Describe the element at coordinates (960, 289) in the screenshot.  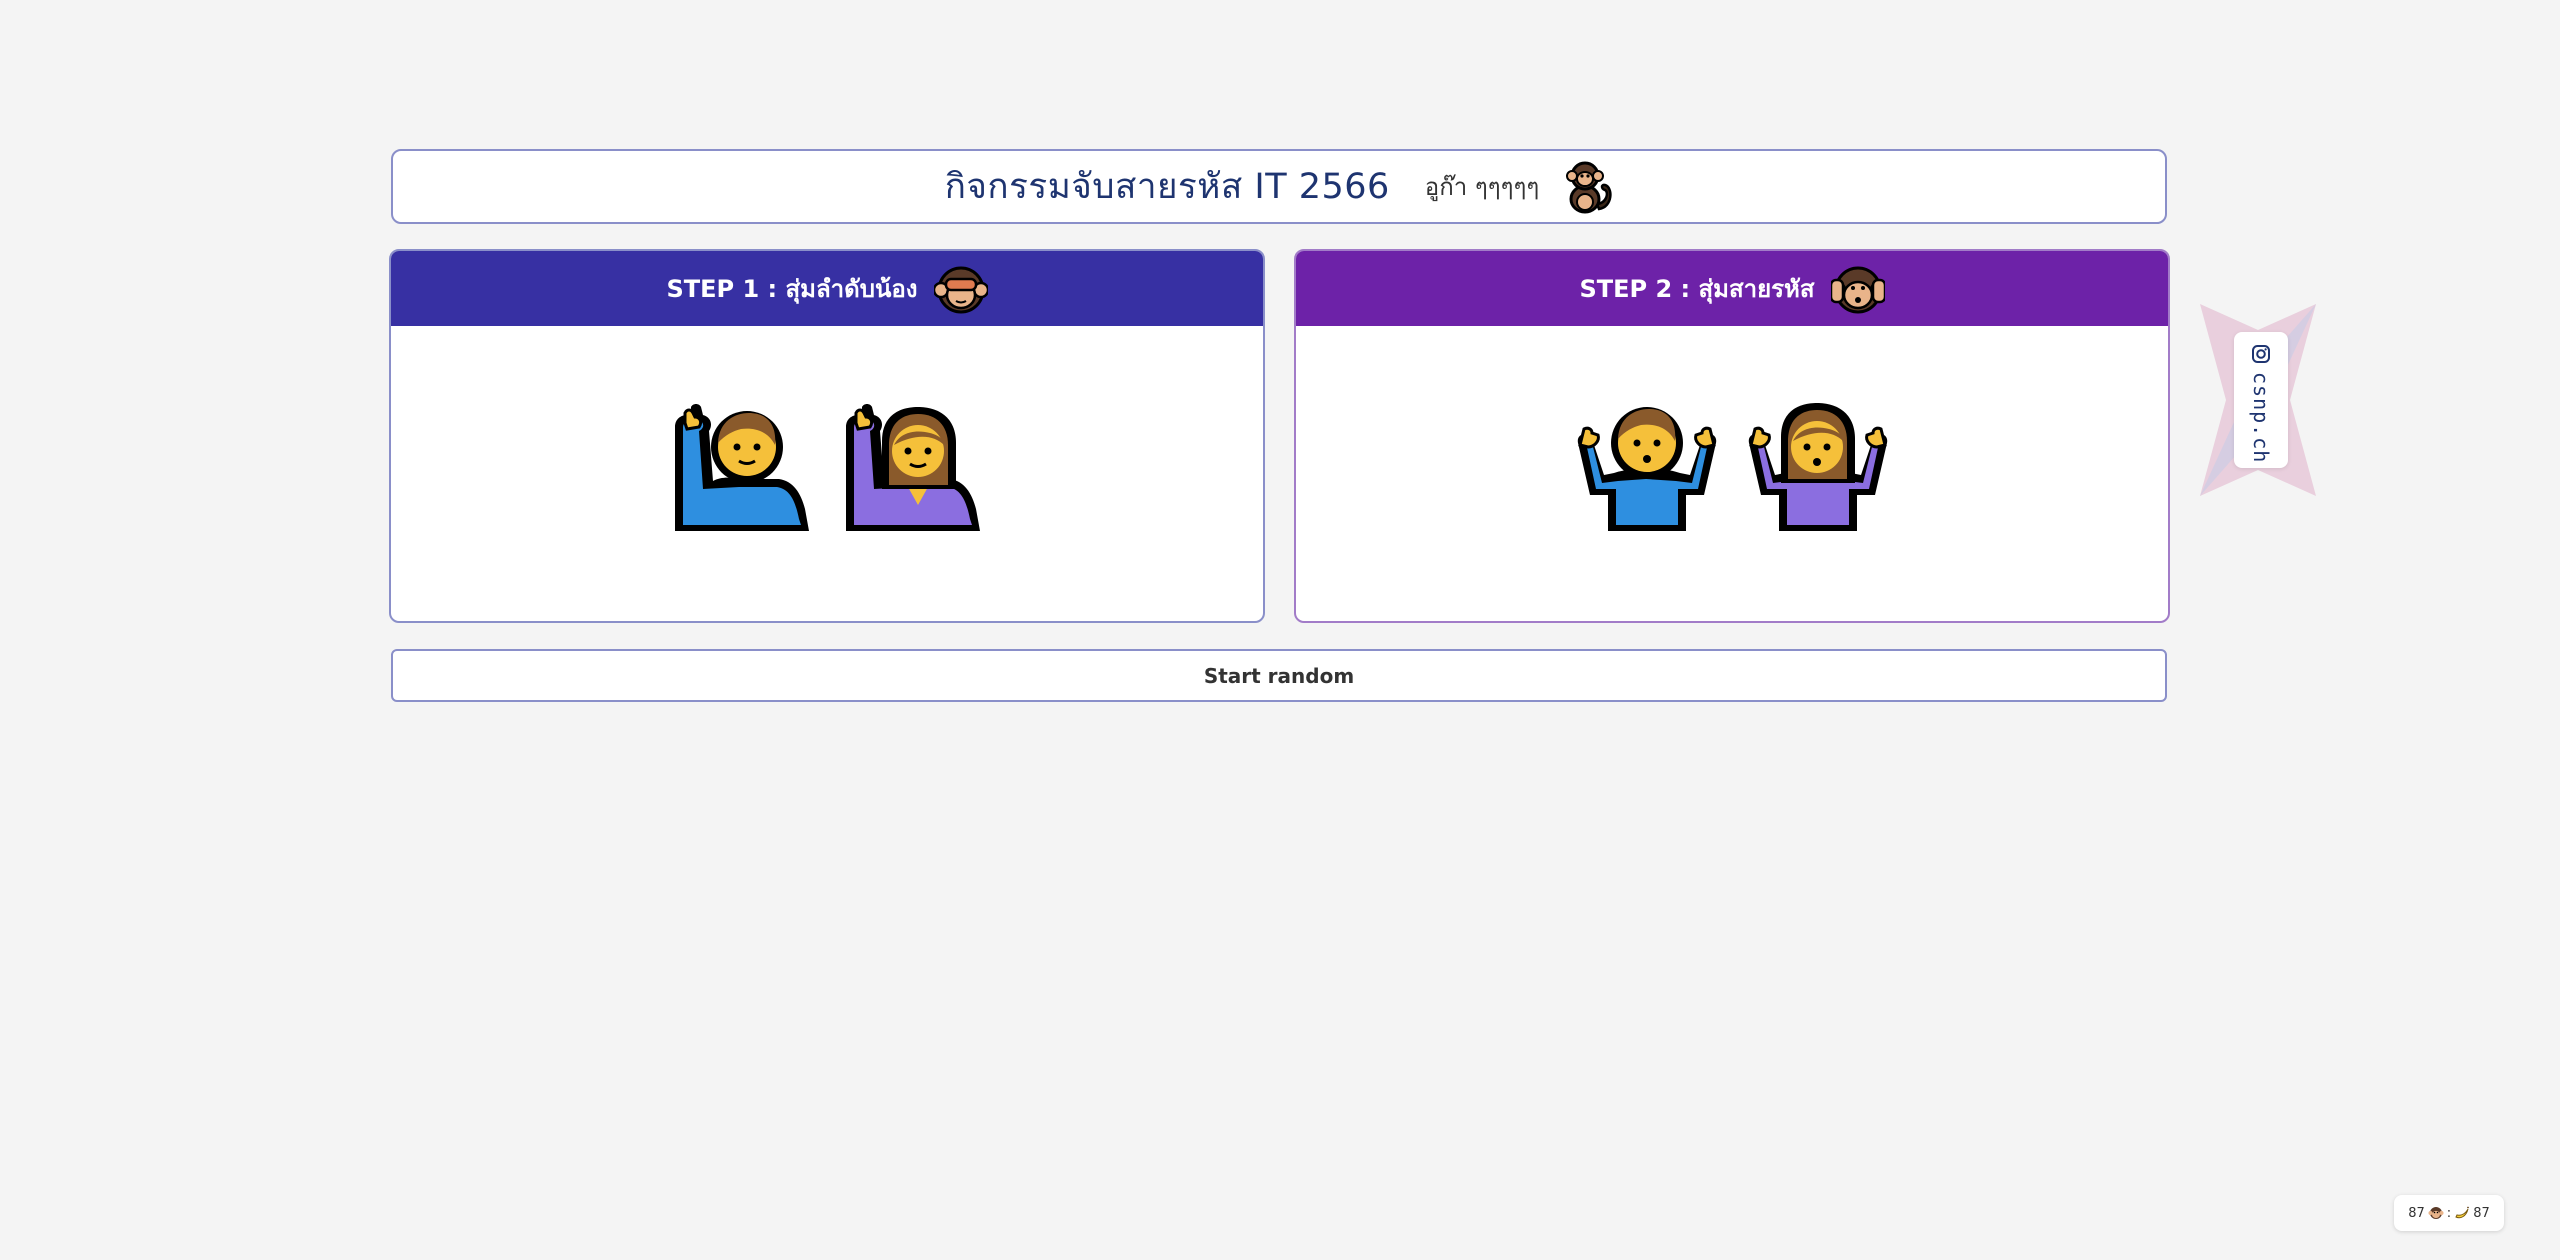
I see `see-no-evil-monkey-icon` at that location.